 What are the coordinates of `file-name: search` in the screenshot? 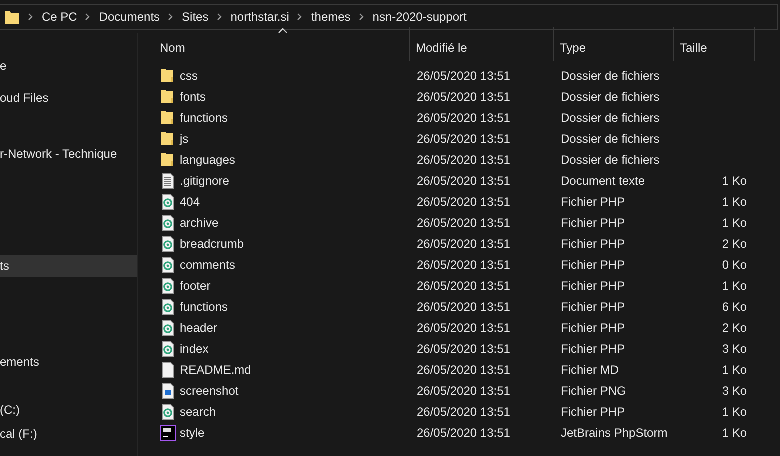 It's located at (198, 411).